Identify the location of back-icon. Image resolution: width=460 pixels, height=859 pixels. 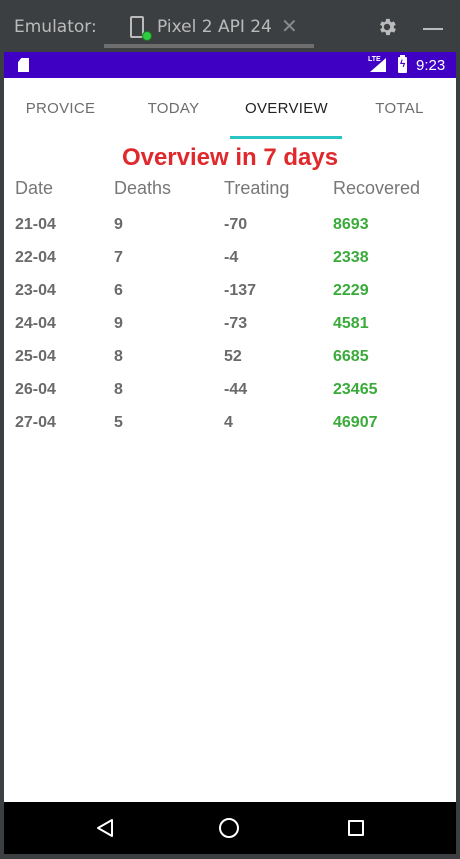
(105, 828).